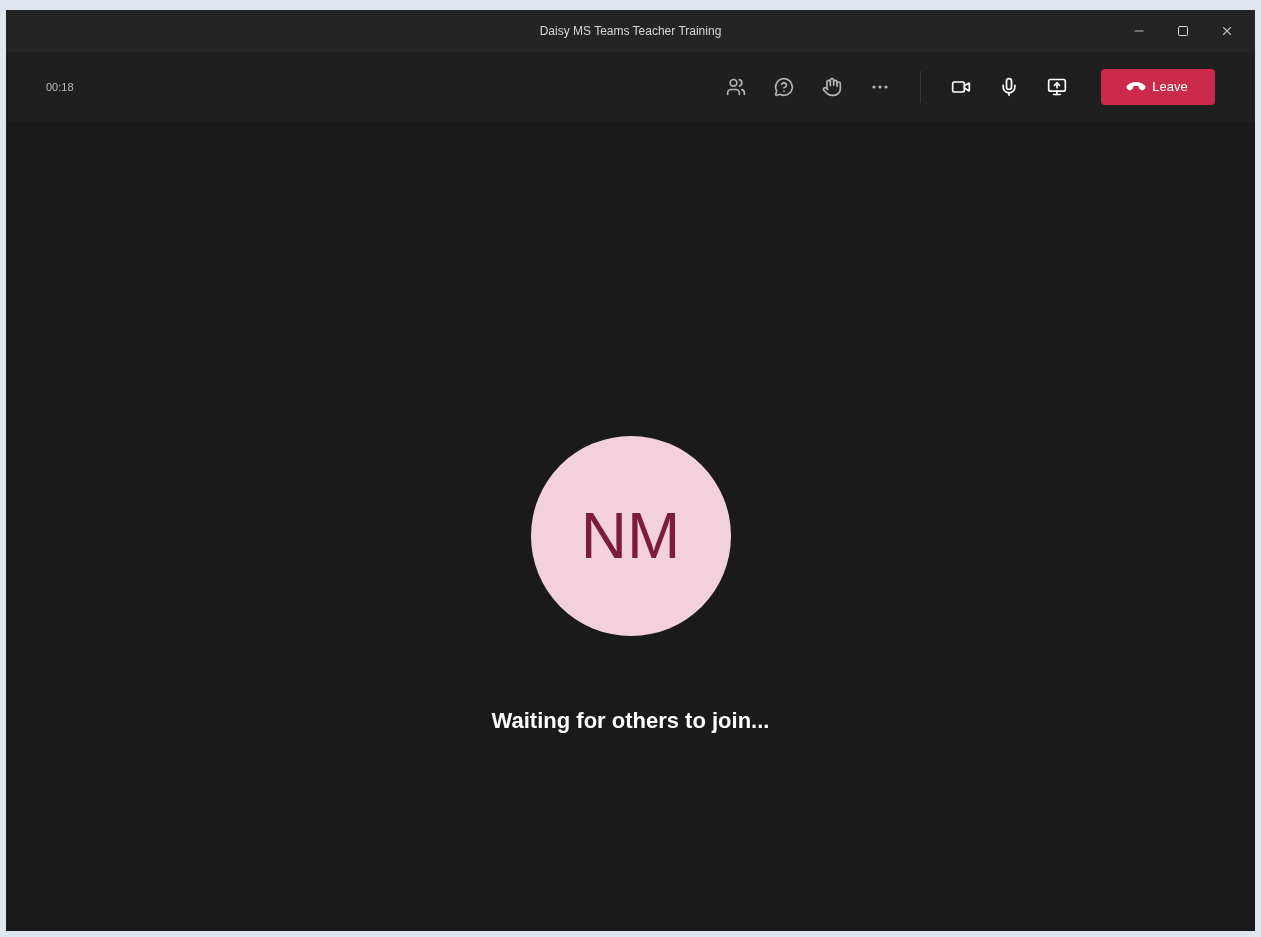  Describe the element at coordinates (1158, 87) in the screenshot. I see `leave-button: Leave` at that location.